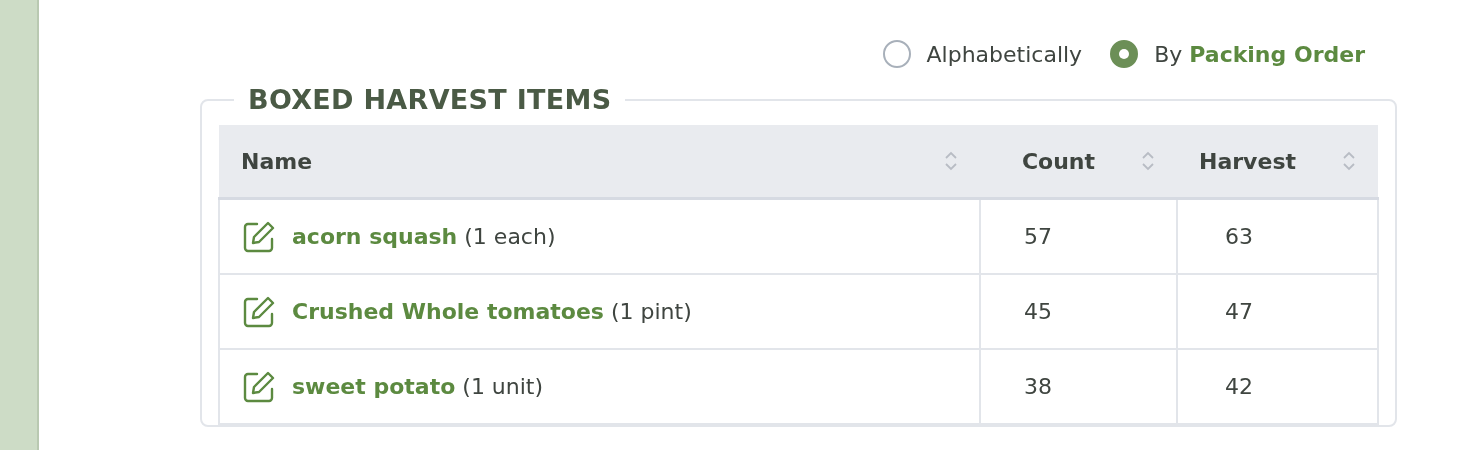  What do you see at coordinates (1237, 54) in the screenshot?
I see `sort-radio: By Packing Order` at bounding box center [1237, 54].